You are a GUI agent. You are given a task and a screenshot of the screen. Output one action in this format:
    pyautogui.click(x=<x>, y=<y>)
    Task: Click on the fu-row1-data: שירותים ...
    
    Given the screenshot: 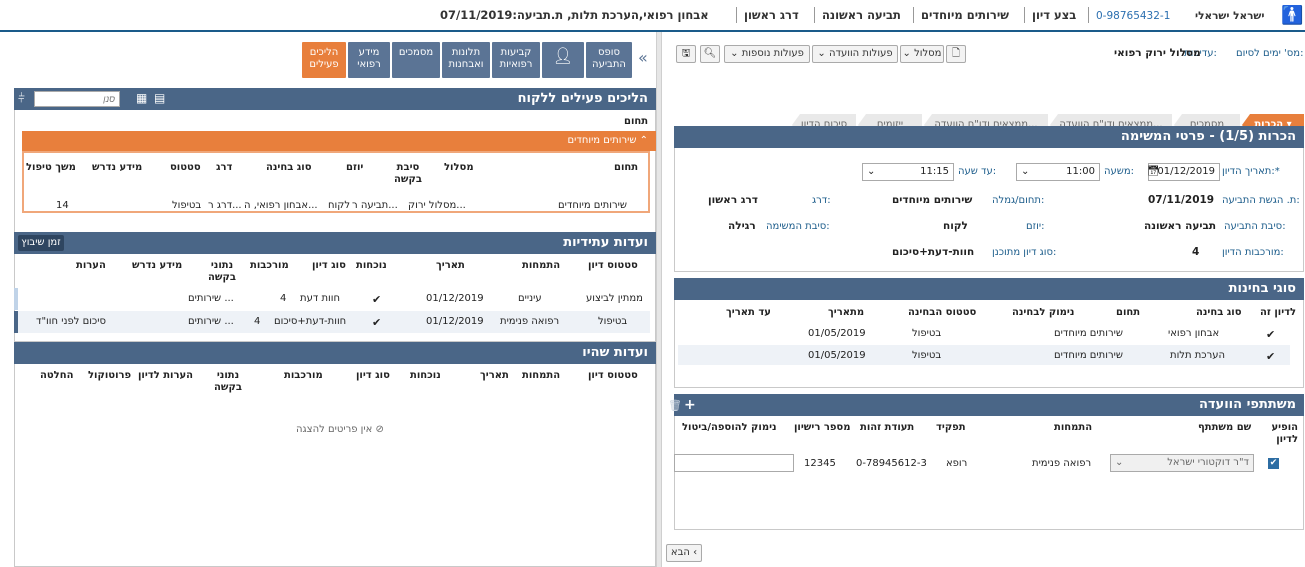 What is the action you would take?
    pyautogui.click(x=211, y=298)
    